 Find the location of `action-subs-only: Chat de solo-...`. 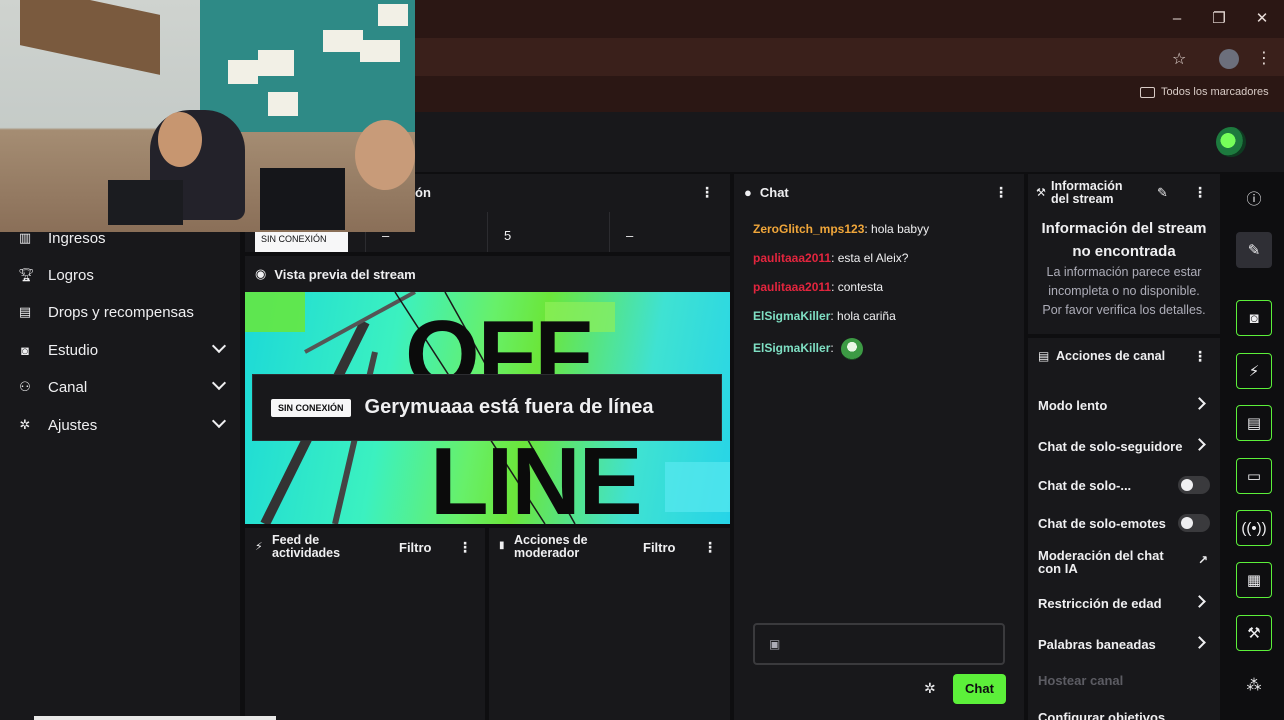

action-subs-only: Chat de solo-... is located at coordinates (1124, 485).